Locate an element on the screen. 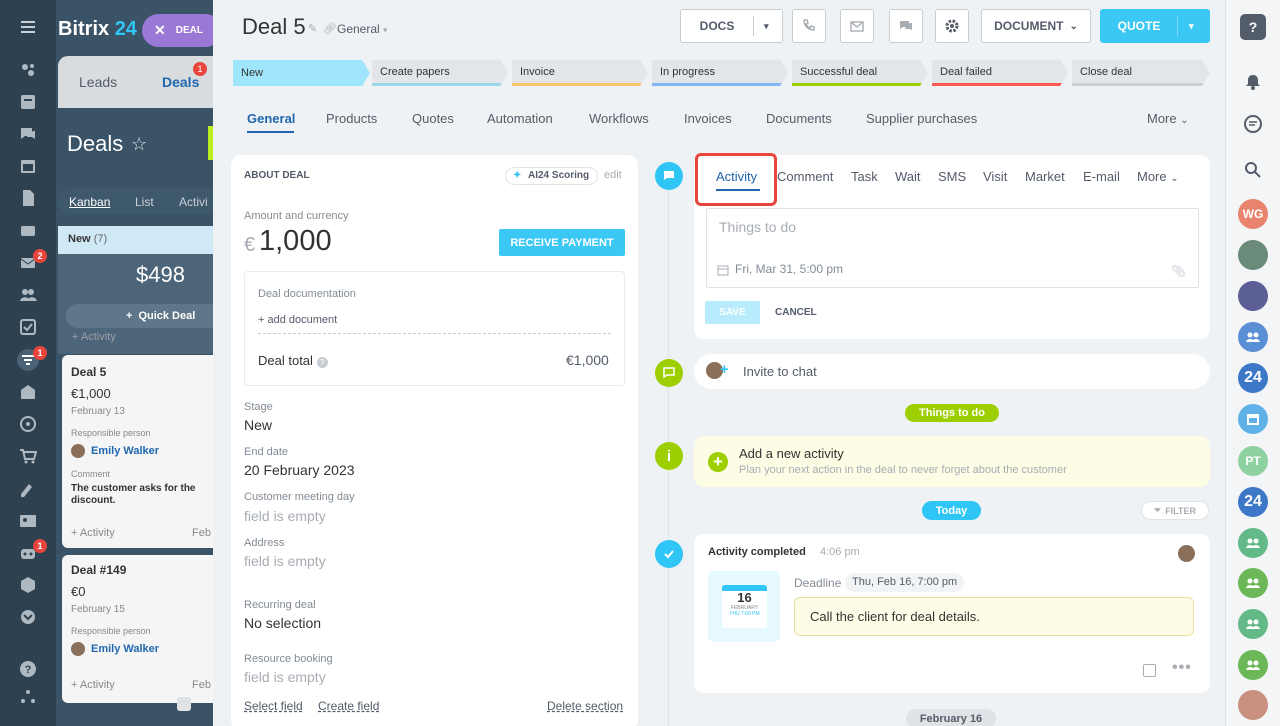 The height and width of the screenshot is (726, 1280). invite-chat-label: Invite to chat is located at coordinates (780, 371).